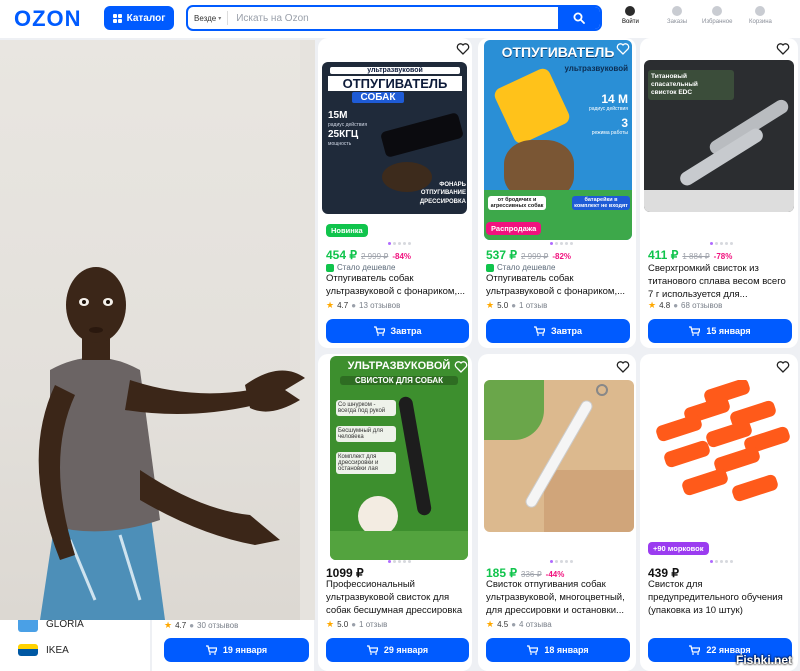 The image size is (800, 671). I want to click on watermark: Fishki.net, so click(763, 660).